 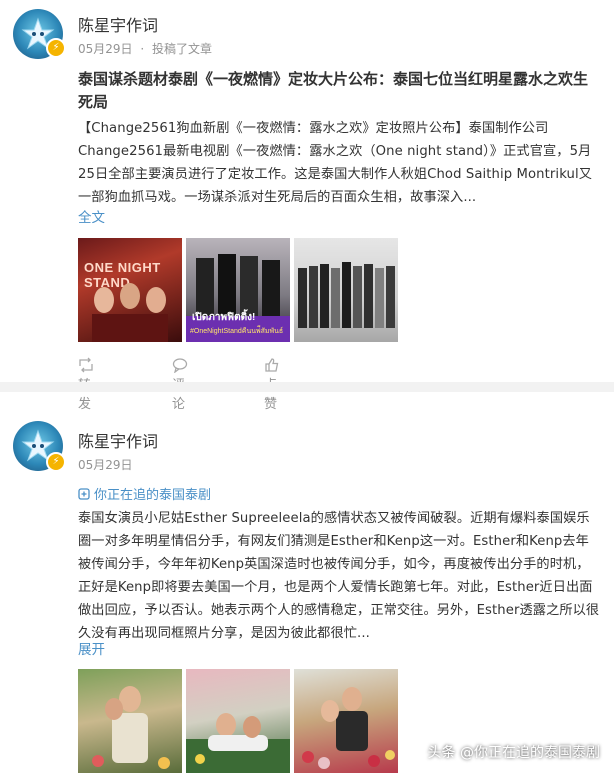 I want to click on expand-full-link: 全文, so click(x=91, y=216).